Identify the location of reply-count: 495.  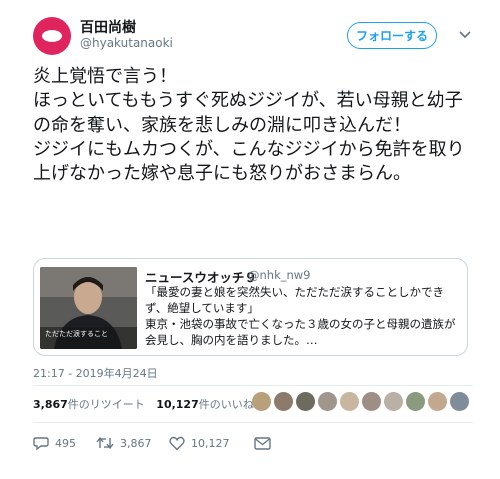
(65, 443).